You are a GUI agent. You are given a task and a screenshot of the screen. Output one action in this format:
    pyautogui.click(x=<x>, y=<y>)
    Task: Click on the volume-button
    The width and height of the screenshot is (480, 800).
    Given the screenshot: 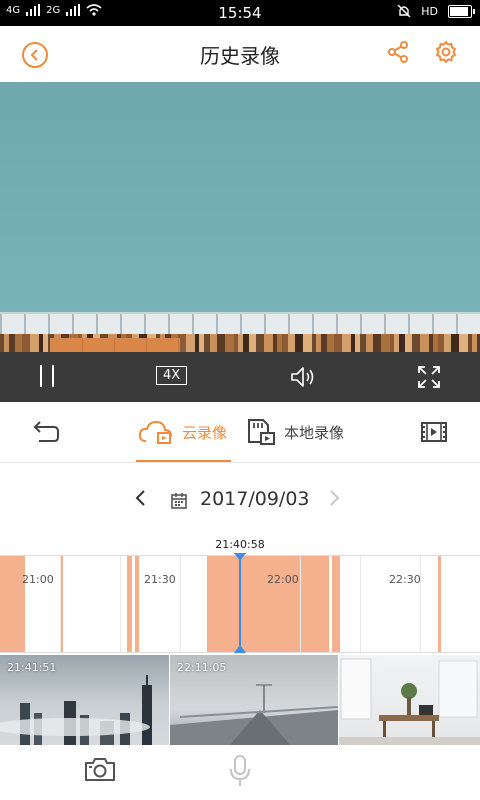 What is the action you would take?
    pyautogui.click(x=303, y=379)
    